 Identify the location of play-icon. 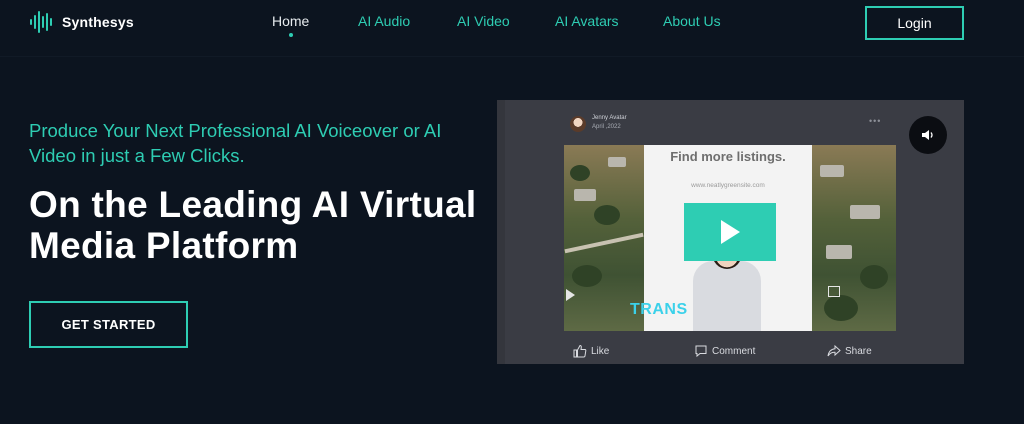
(730, 232).